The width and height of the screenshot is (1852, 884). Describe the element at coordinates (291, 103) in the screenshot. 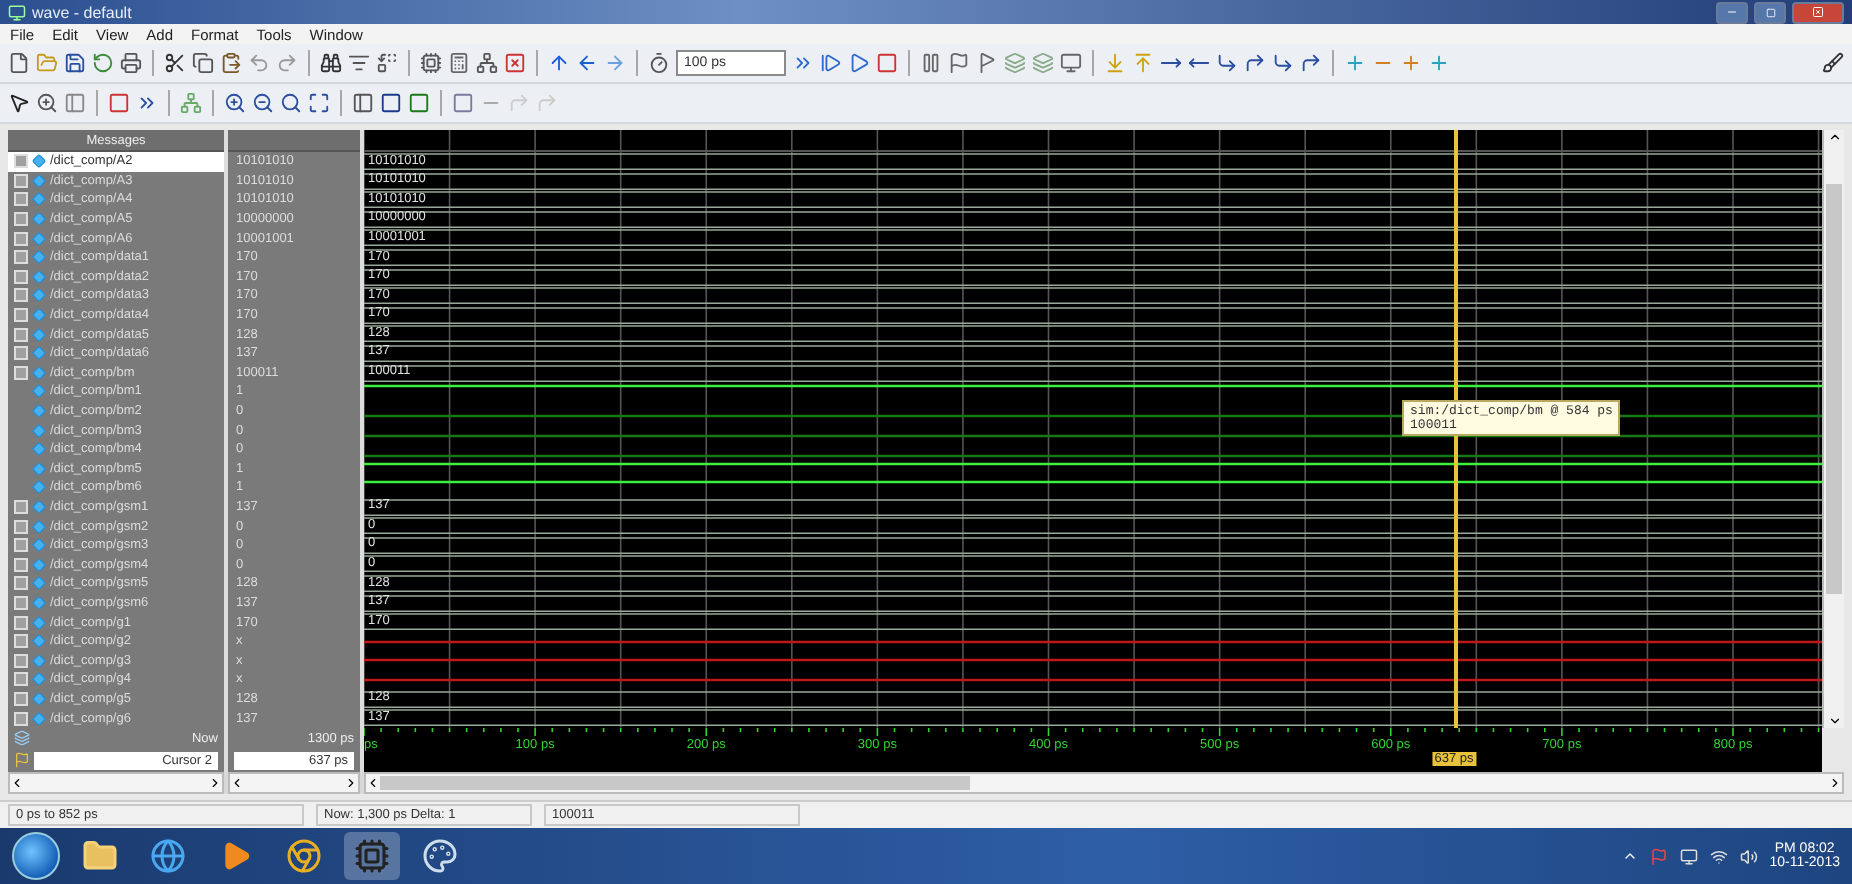

I see `search-icon` at that location.